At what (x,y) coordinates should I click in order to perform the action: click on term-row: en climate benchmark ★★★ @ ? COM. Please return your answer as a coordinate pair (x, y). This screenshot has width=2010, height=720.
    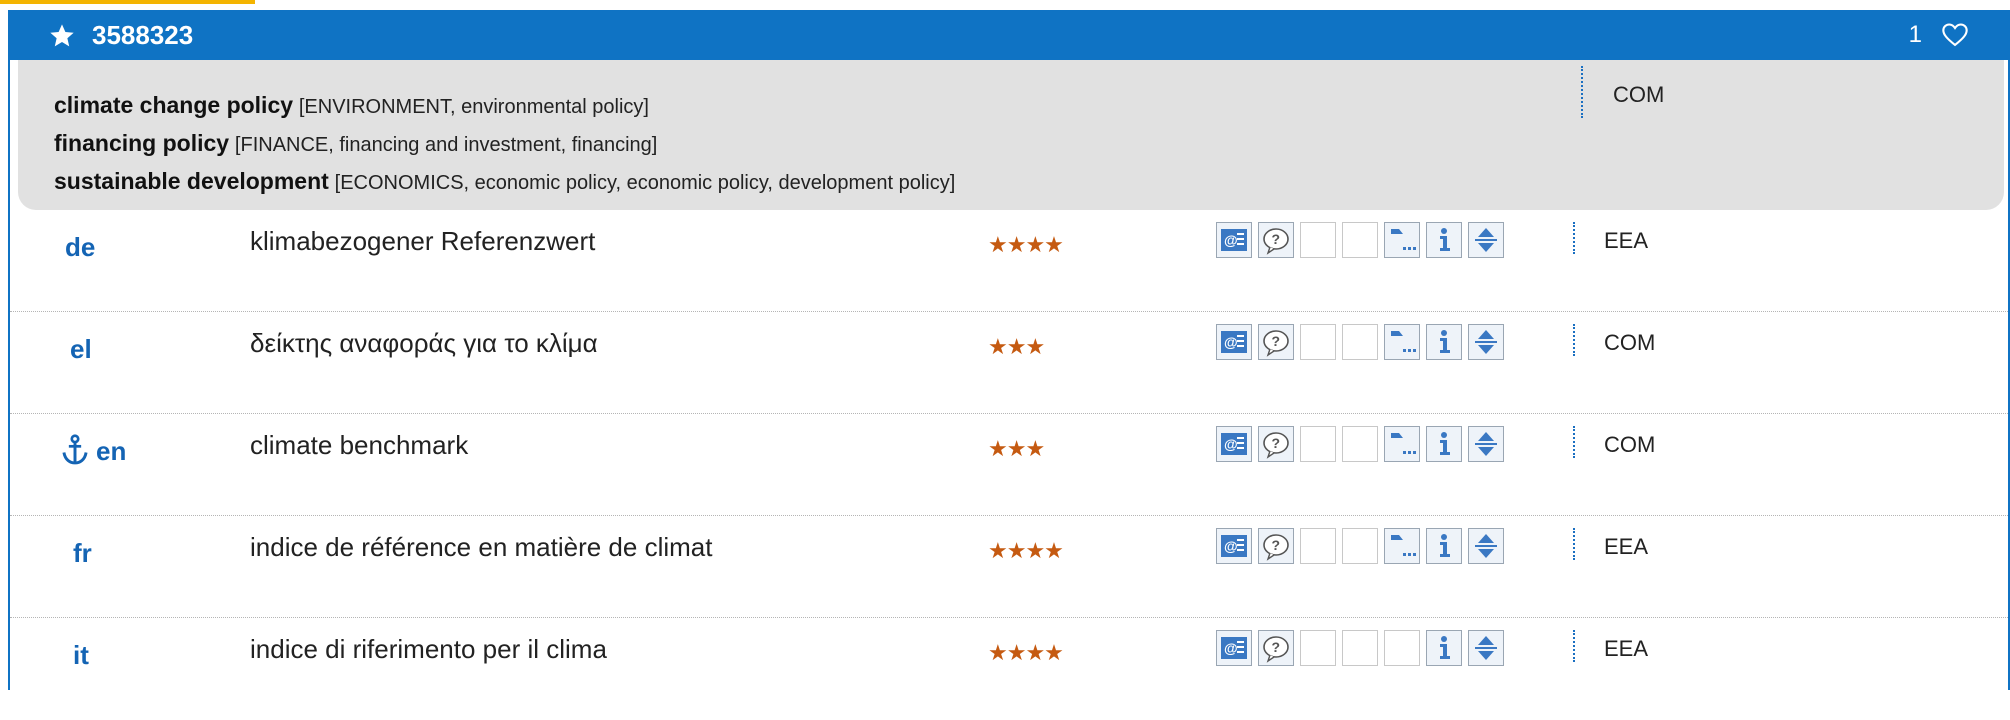
    Looking at the image, I should click on (1009, 465).